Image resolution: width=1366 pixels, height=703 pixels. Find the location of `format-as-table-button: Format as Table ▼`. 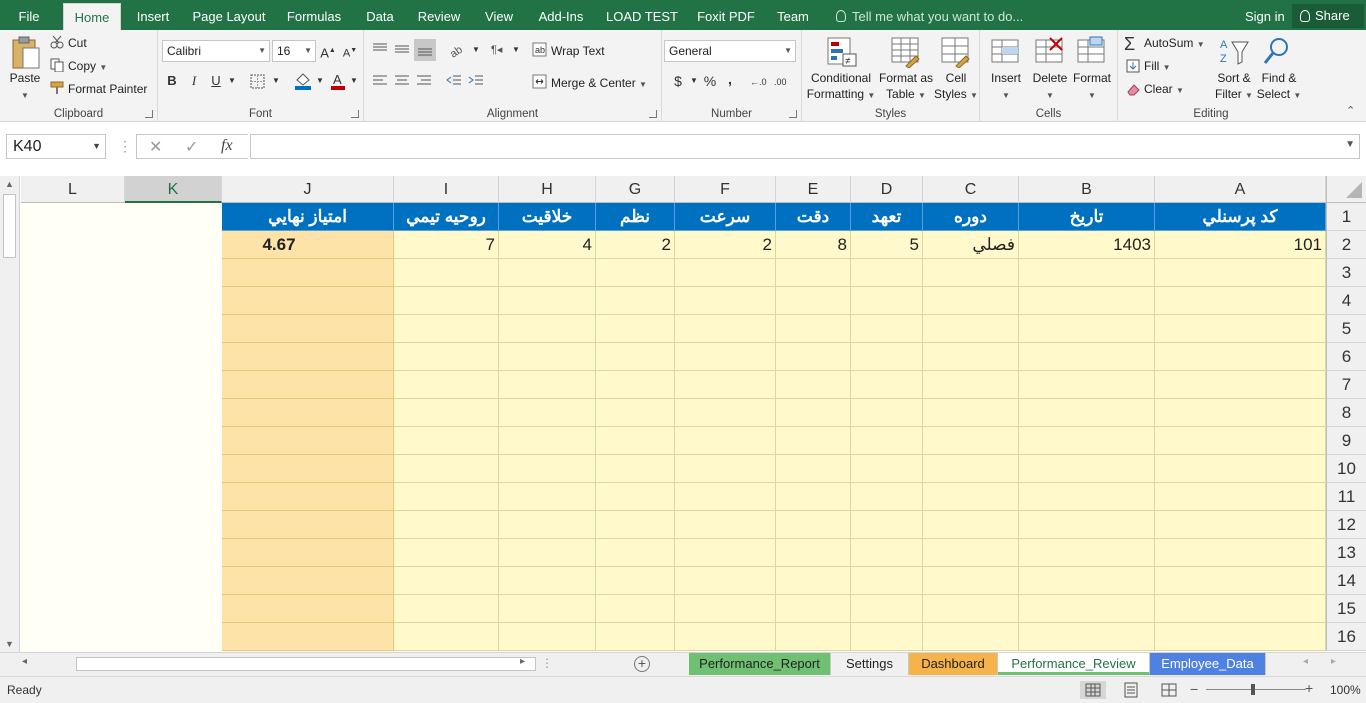

format-as-table-button: Format as Table ▼ is located at coordinates (906, 87).